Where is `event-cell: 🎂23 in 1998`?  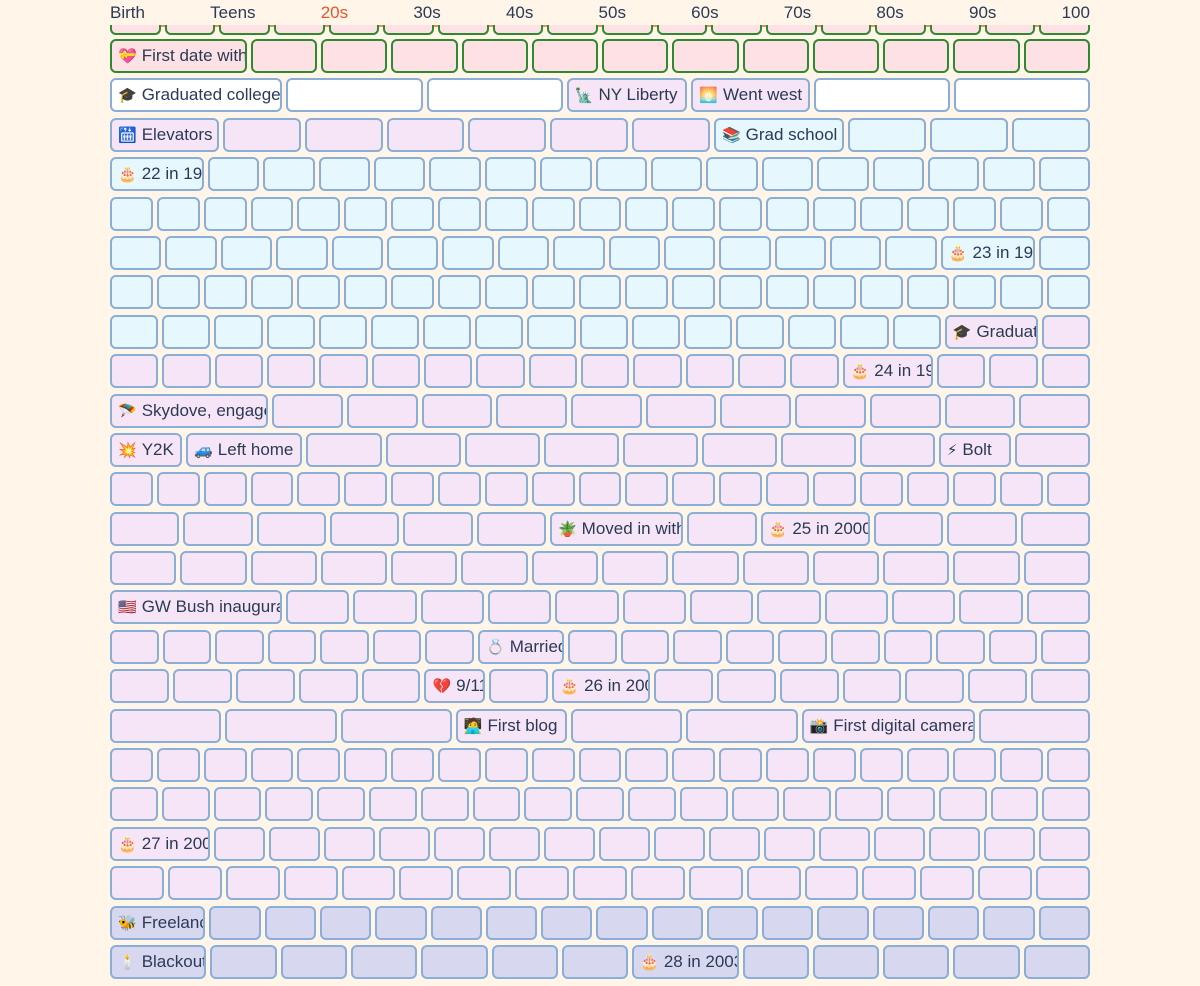
event-cell: 🎂23 in 1998 is located at coordinates (987, 252).